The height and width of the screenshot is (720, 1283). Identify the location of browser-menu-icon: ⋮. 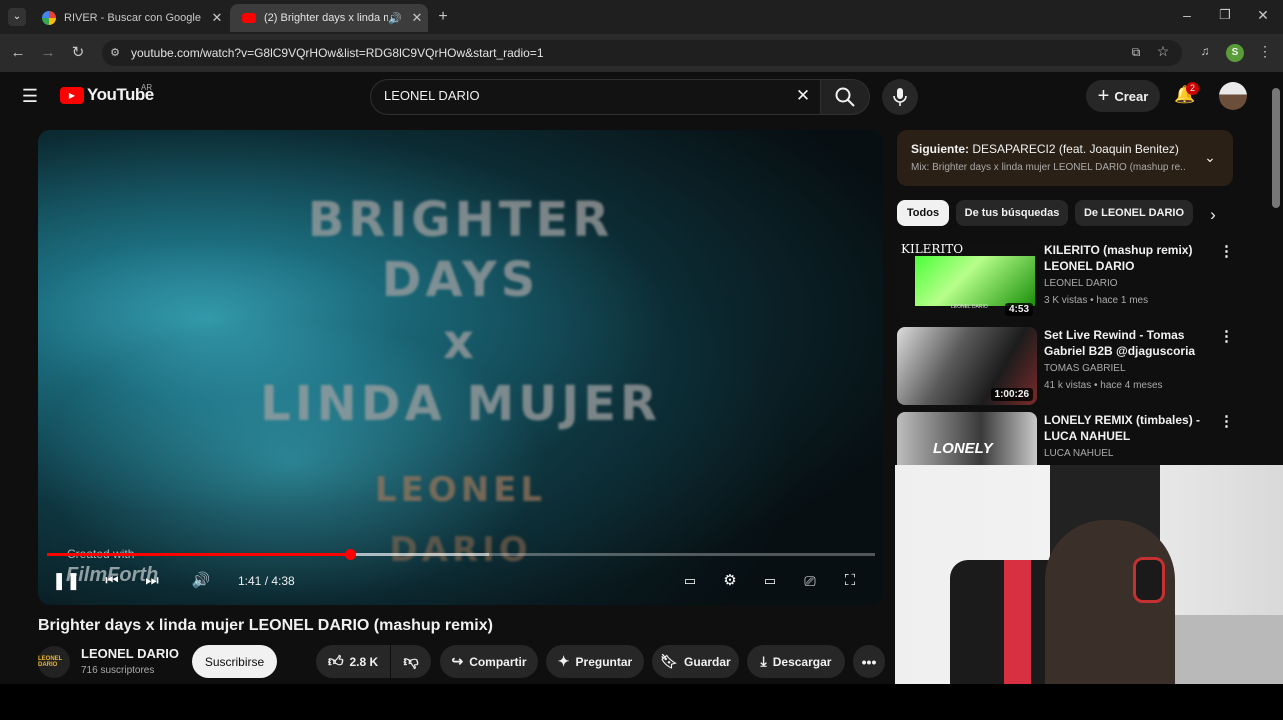
(1265, 51).